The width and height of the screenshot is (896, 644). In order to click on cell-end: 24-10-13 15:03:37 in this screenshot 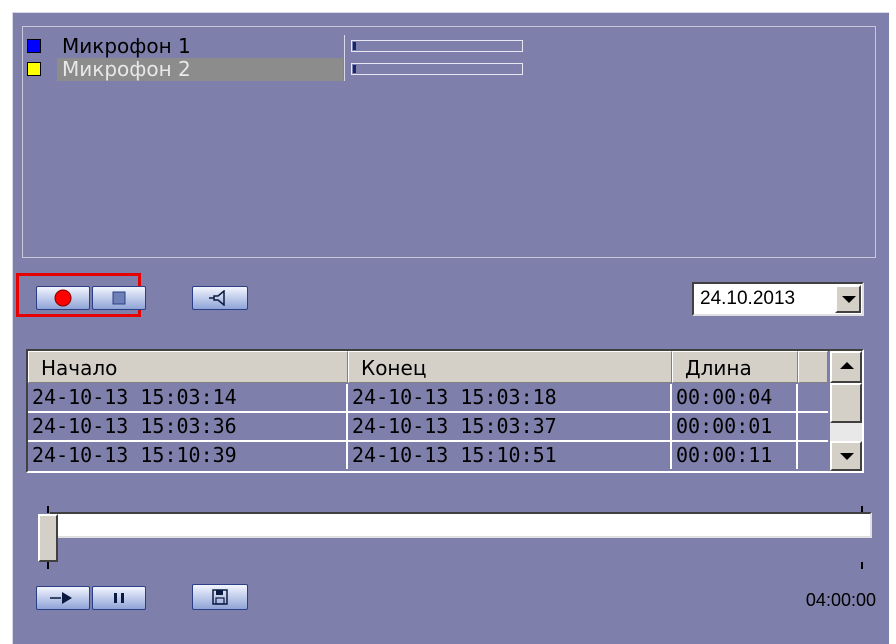, I will do `click(510, 426)`.